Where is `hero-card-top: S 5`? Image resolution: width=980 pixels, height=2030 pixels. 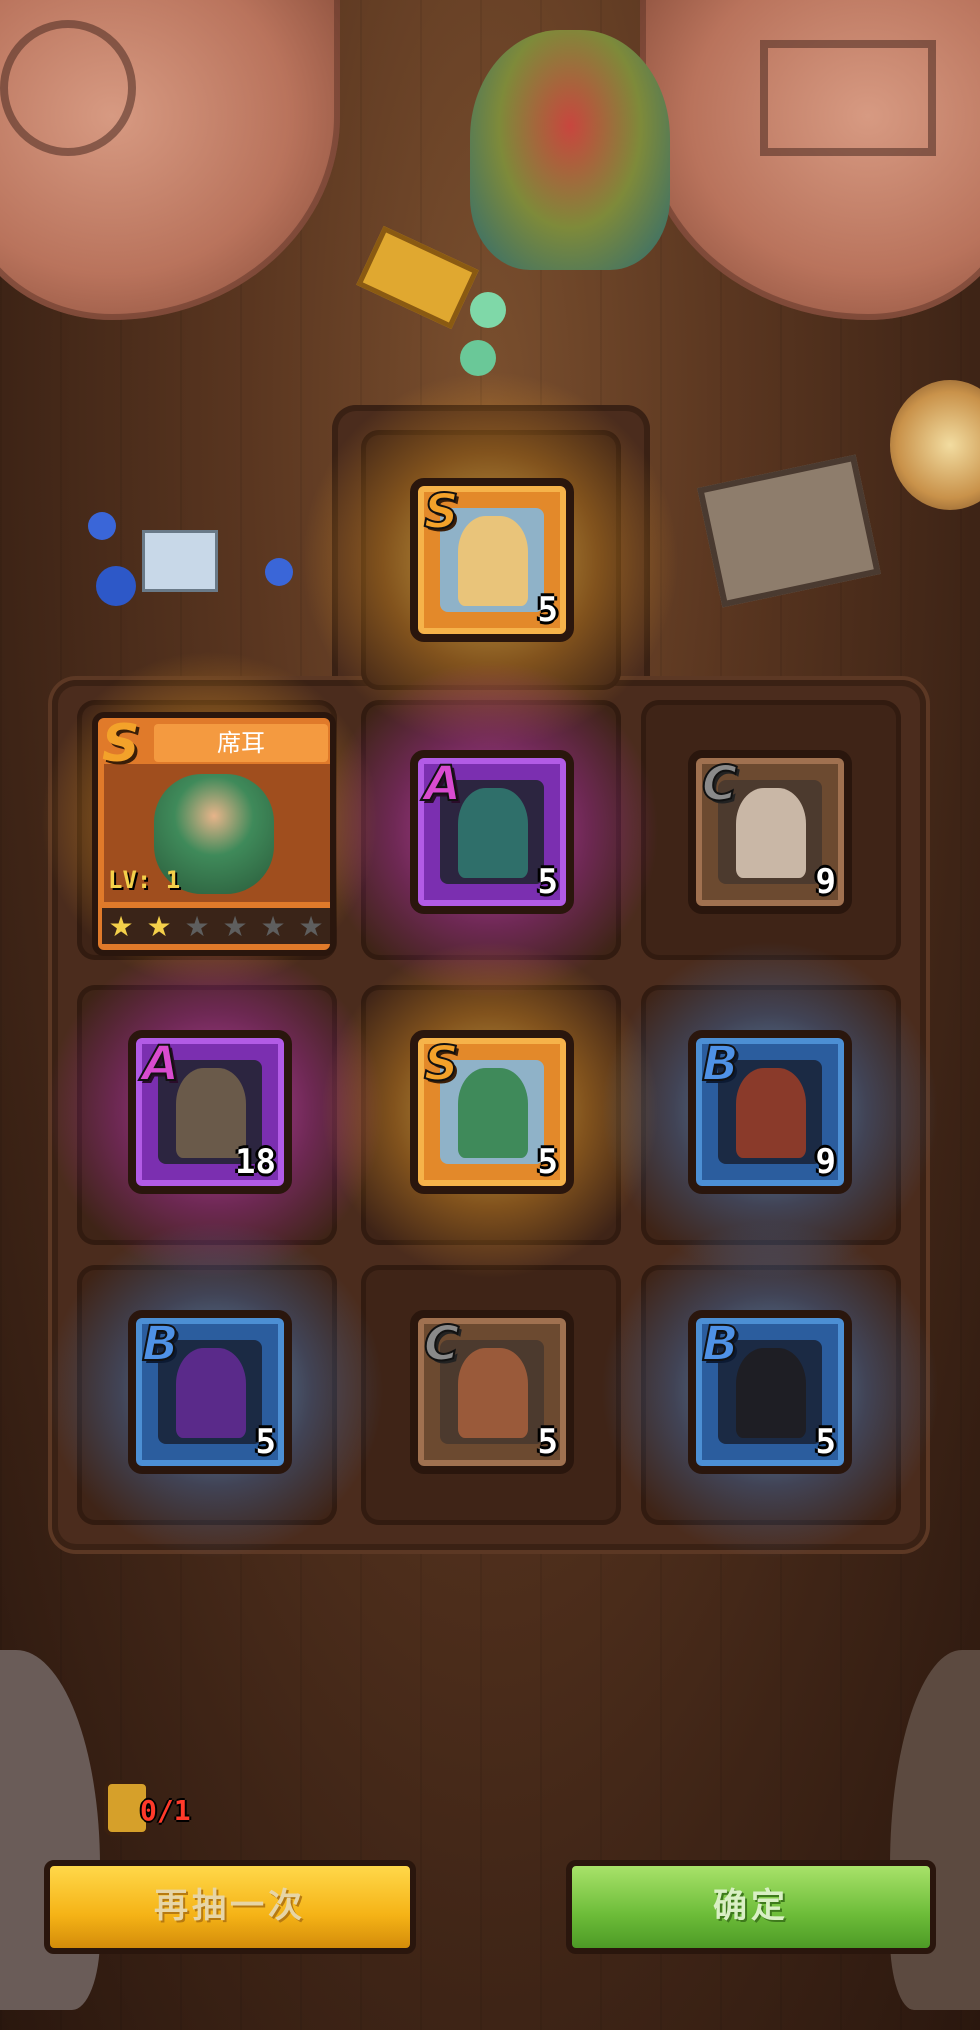
hero-card-top: S 5 is located at coordinates (492, 560).